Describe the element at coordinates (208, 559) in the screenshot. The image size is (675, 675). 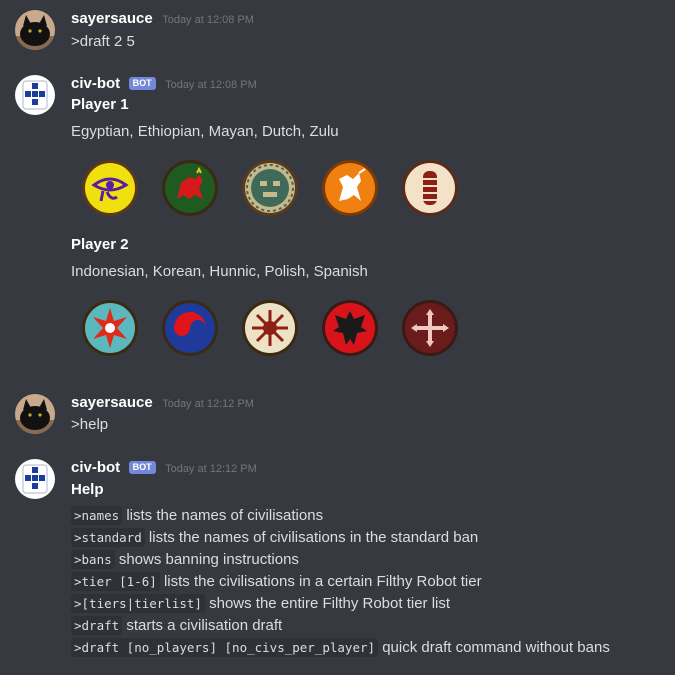
I see `command-description: shows banning instructions` at that location.